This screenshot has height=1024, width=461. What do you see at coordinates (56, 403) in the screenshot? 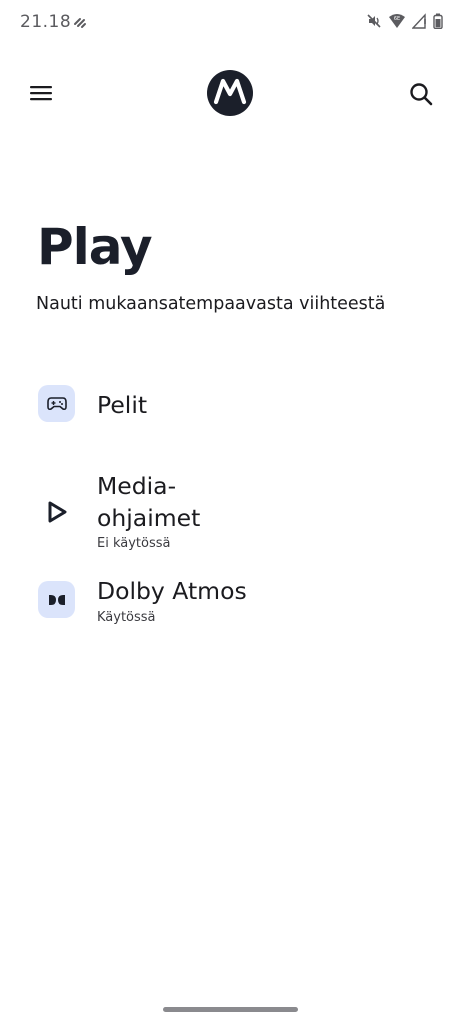
I see `gamepad-icon` at bounding box center [56, 403].